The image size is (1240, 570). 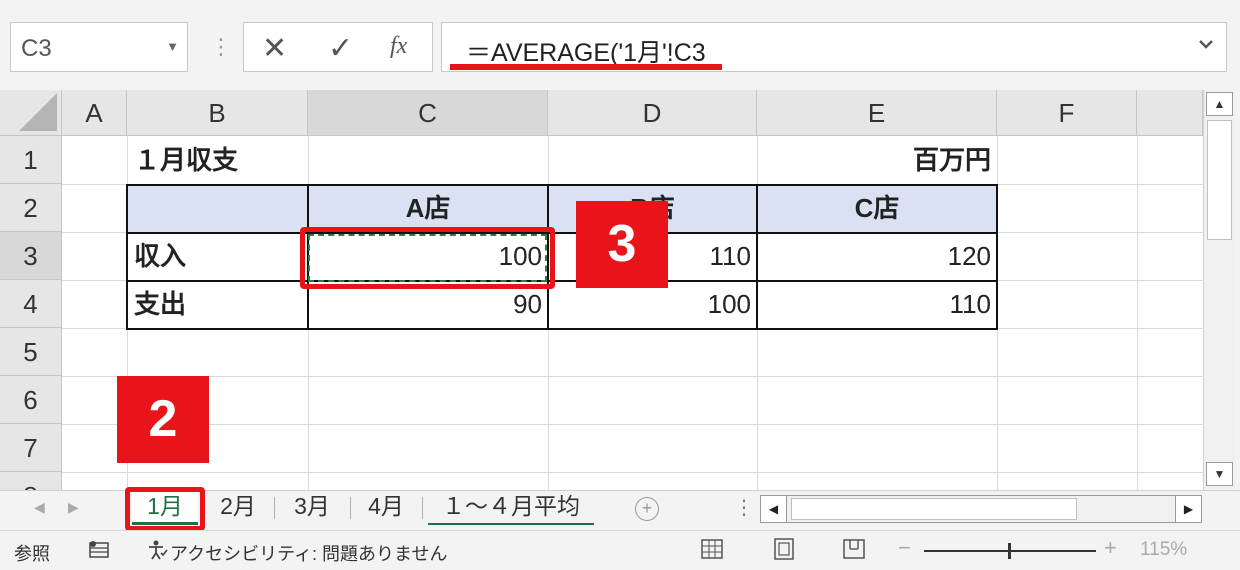 What do you see at coordinates (934, 509) in the screenshot?
I see `horizontal-scroll-thumb` at bounding box center [934, 509].